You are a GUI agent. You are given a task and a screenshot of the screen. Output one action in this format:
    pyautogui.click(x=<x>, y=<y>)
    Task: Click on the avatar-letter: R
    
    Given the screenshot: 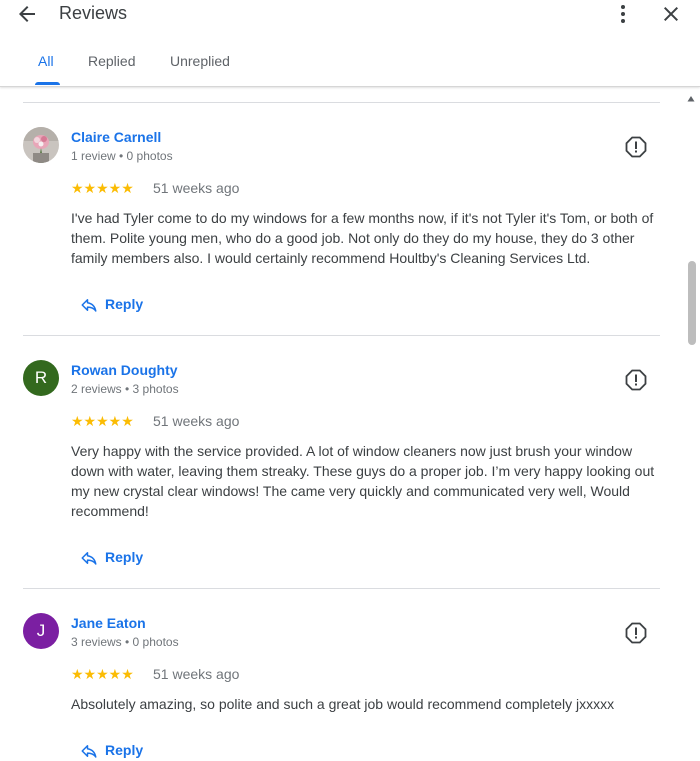 What is the action you would take?
    pyautogui.click(x=41, y=377)
    